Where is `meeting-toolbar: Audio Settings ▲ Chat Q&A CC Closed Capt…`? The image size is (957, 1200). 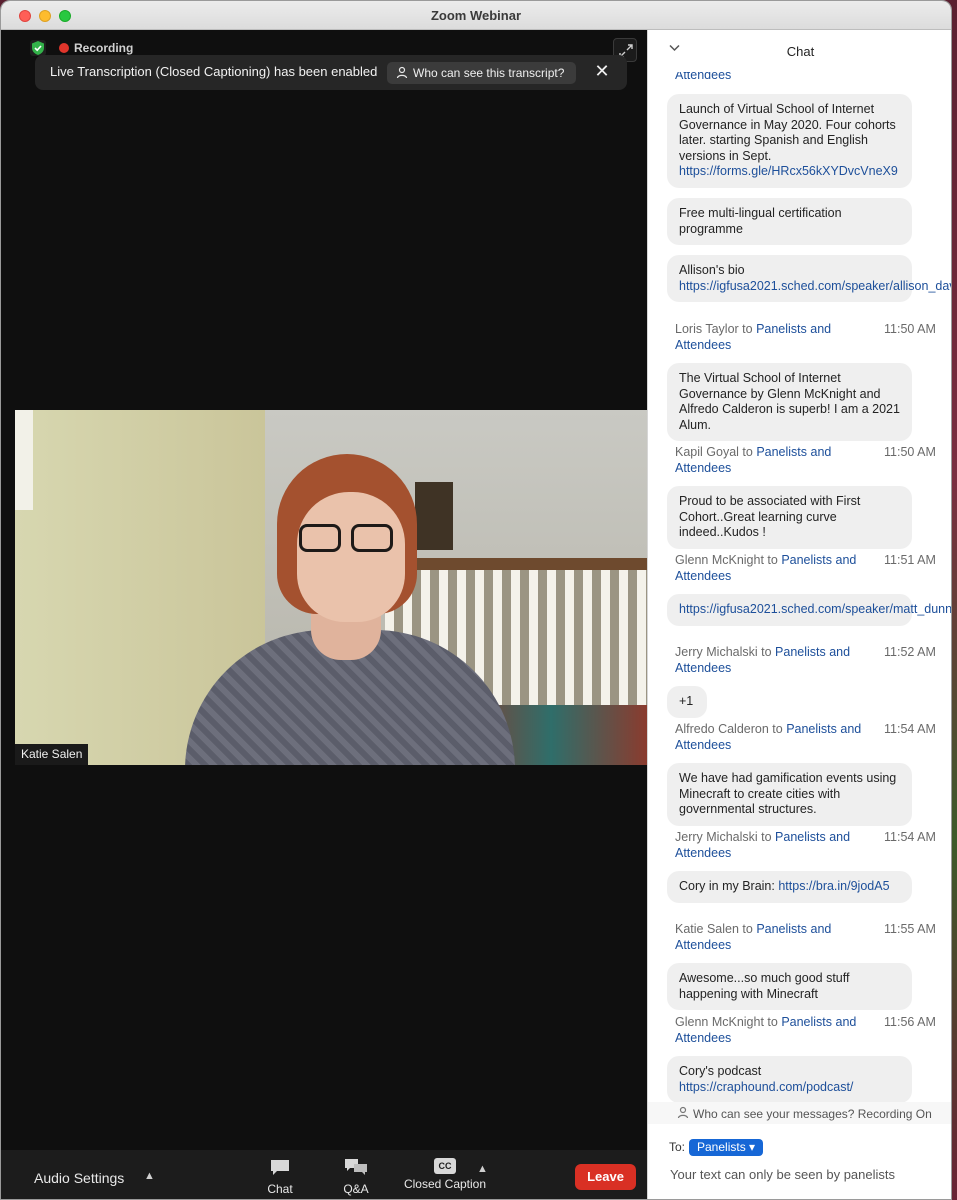 meeting-toolbar: Audio Settings ▲ Chat Q&A CC Closed Capt… is located at coordinates (324, 1174).